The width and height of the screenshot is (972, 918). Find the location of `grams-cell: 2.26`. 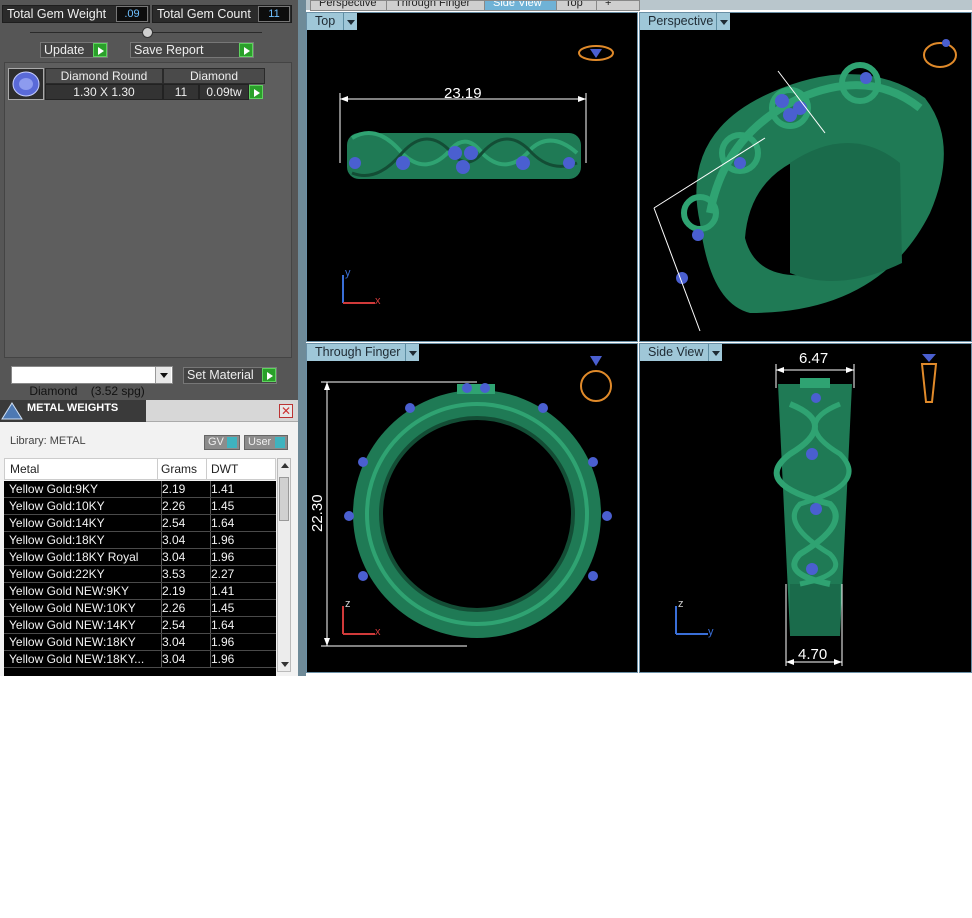

grams-cell: 2.26 is located at coordinates (184, 506).